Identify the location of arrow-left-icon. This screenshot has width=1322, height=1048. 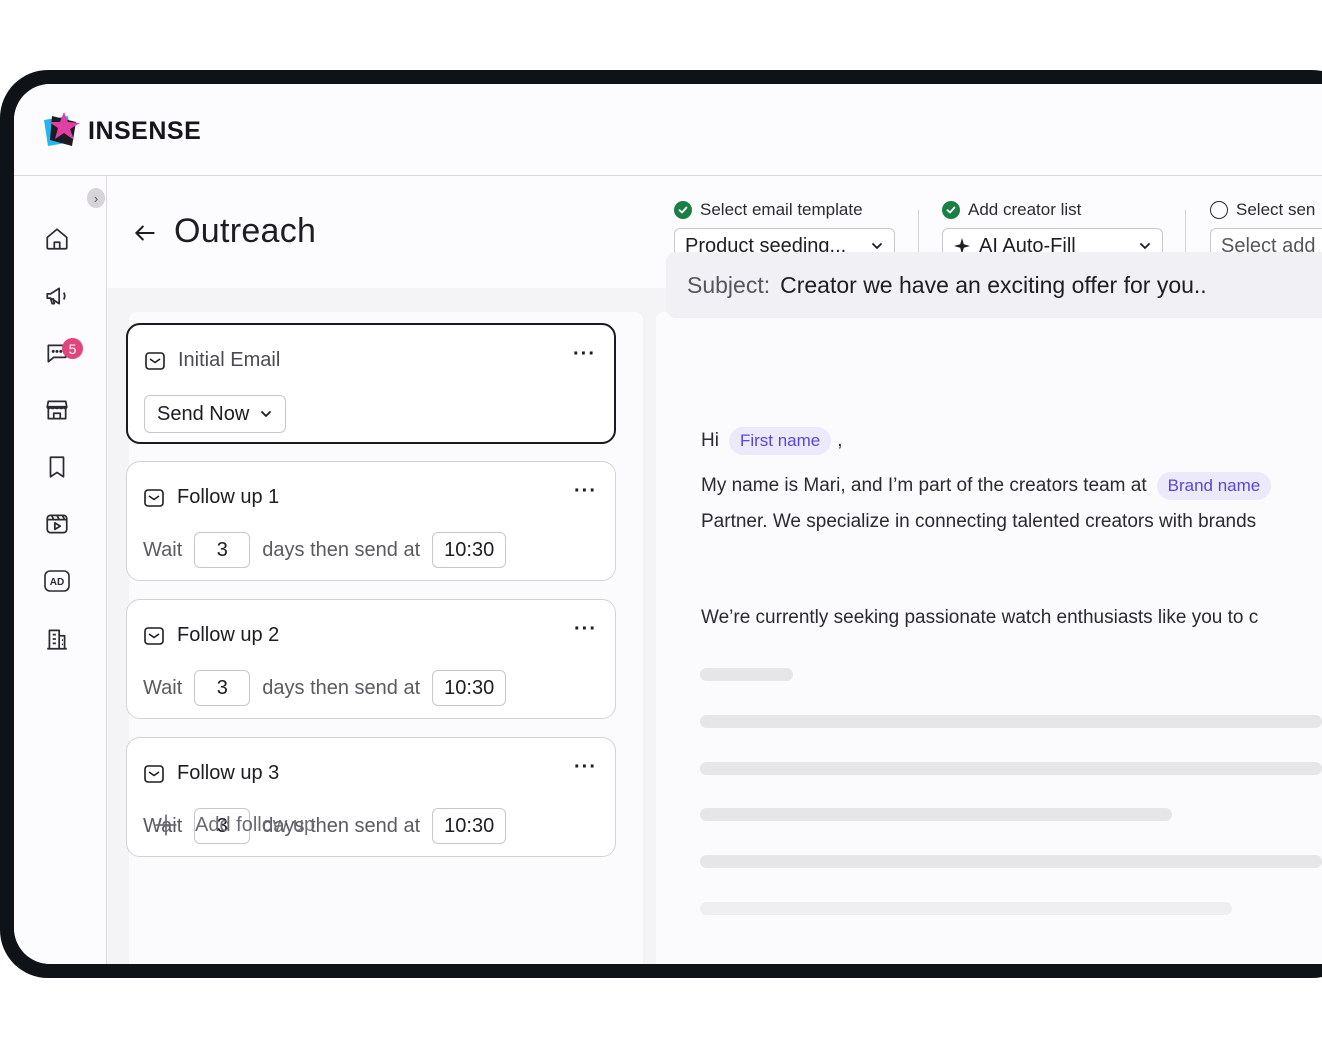
(145, 233).